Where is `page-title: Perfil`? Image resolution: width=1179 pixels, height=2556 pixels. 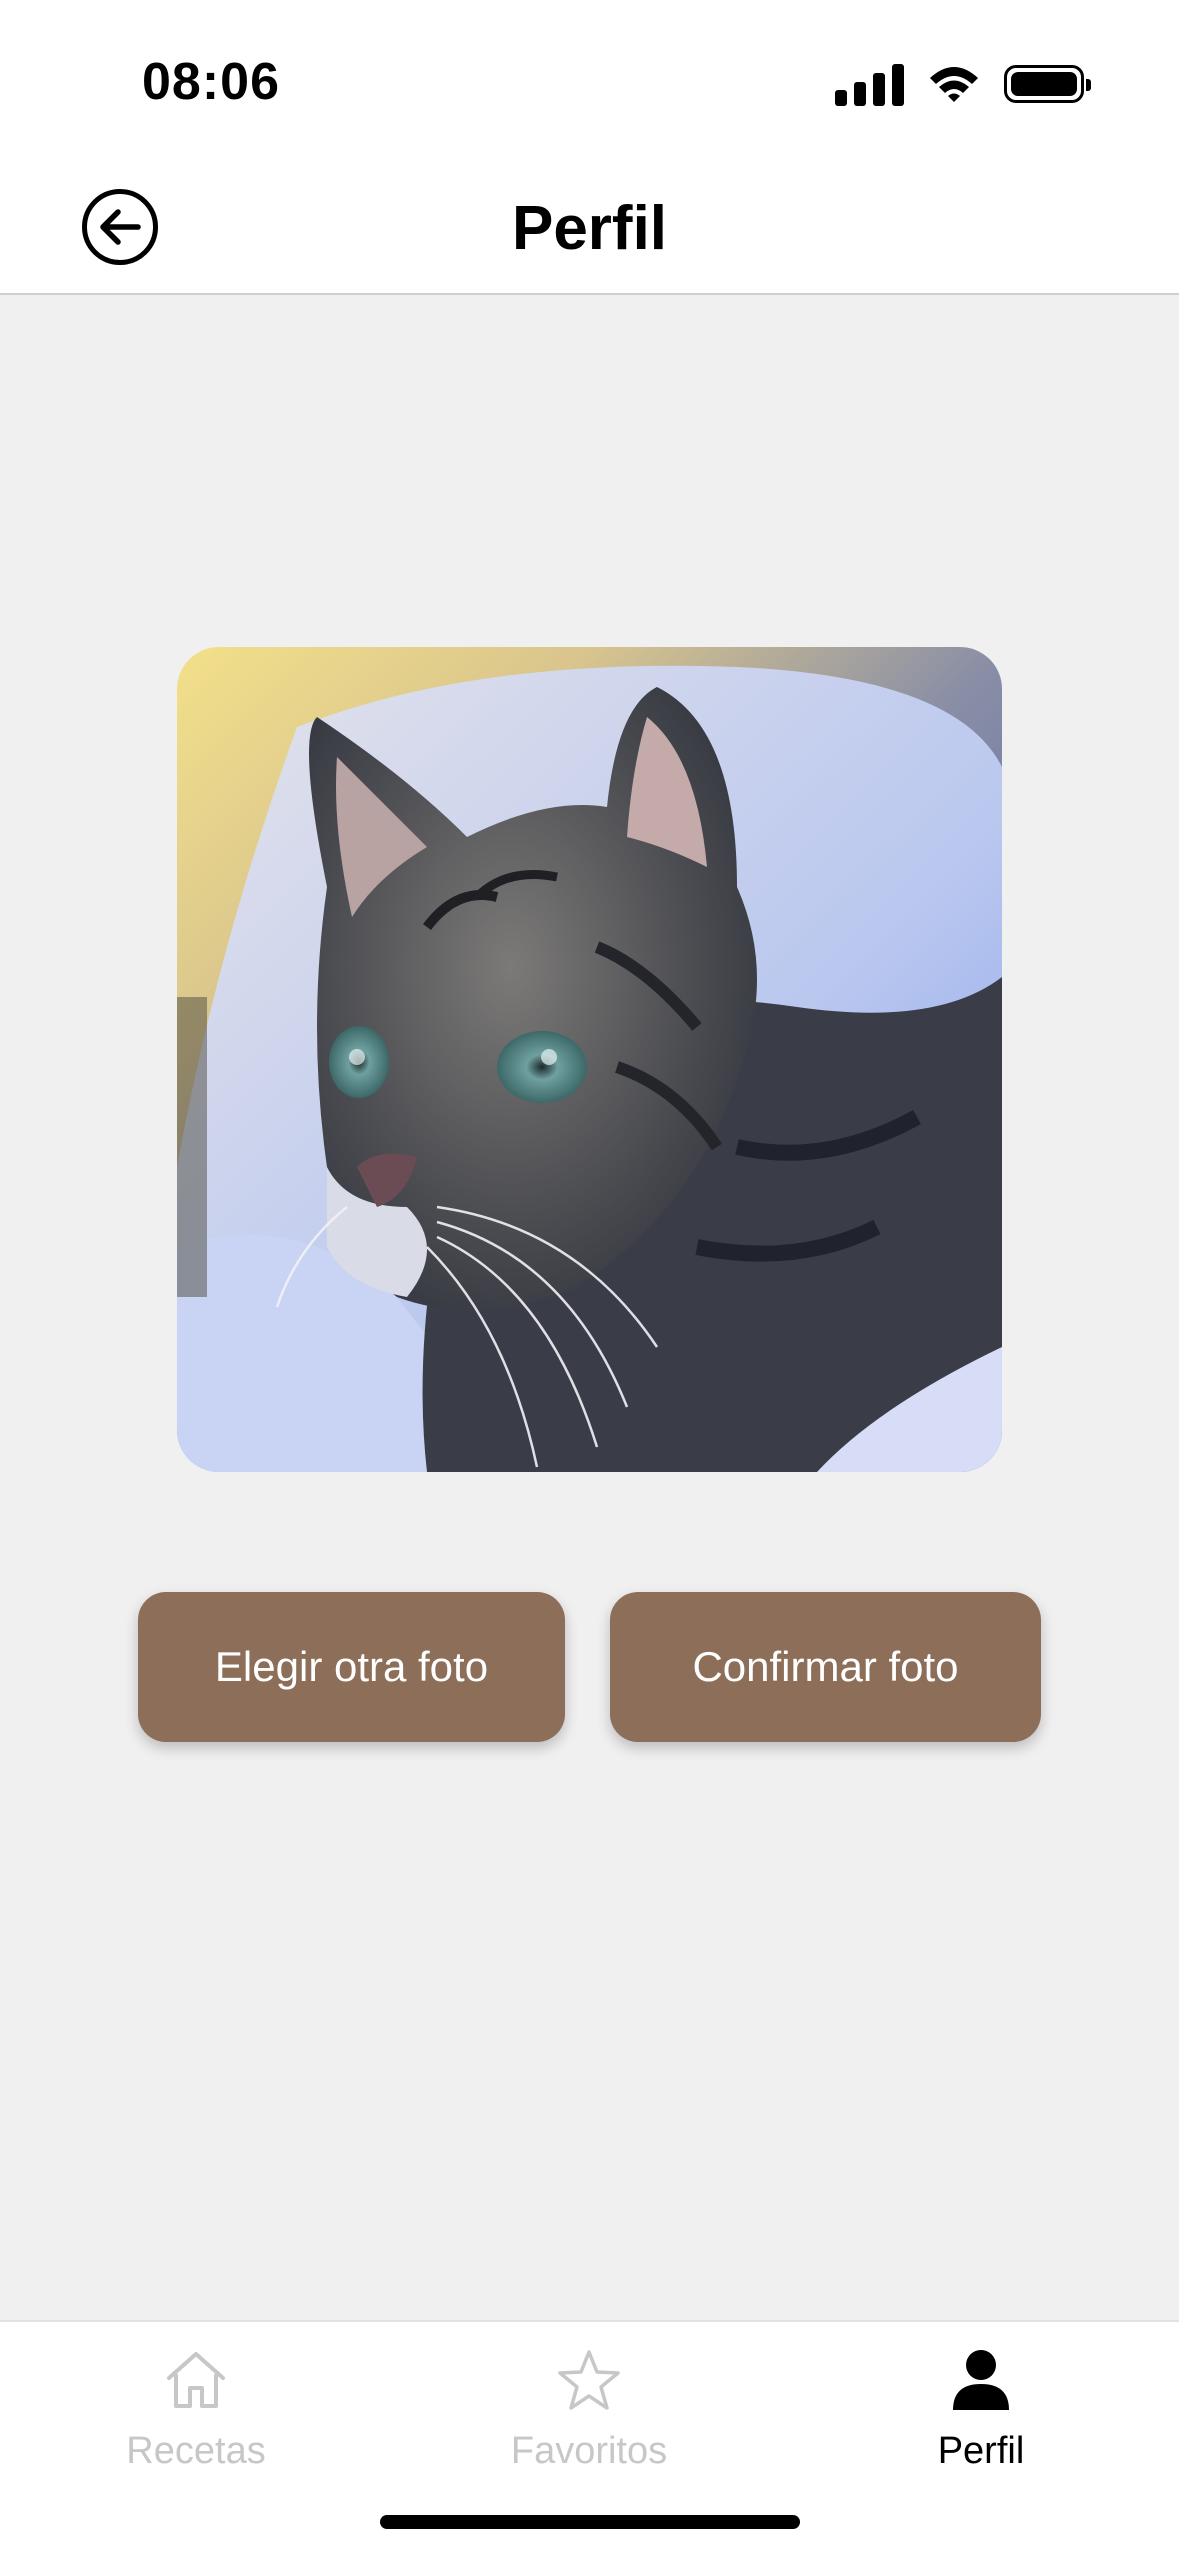 page-title: Perfil is located at coordinates (589, 228).